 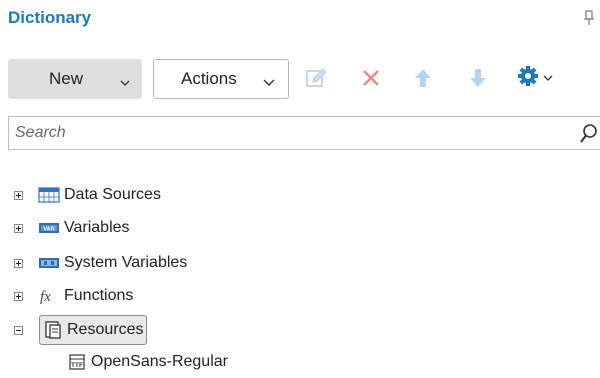 I want to click on arrow-down-icon, so click(x=478, y=78).